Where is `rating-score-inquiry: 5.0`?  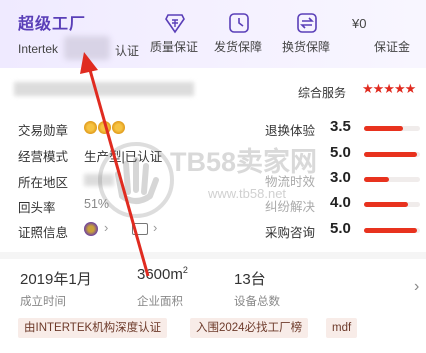 rating-score-inquiry: 5.0 is located at coordinates (340, 228).